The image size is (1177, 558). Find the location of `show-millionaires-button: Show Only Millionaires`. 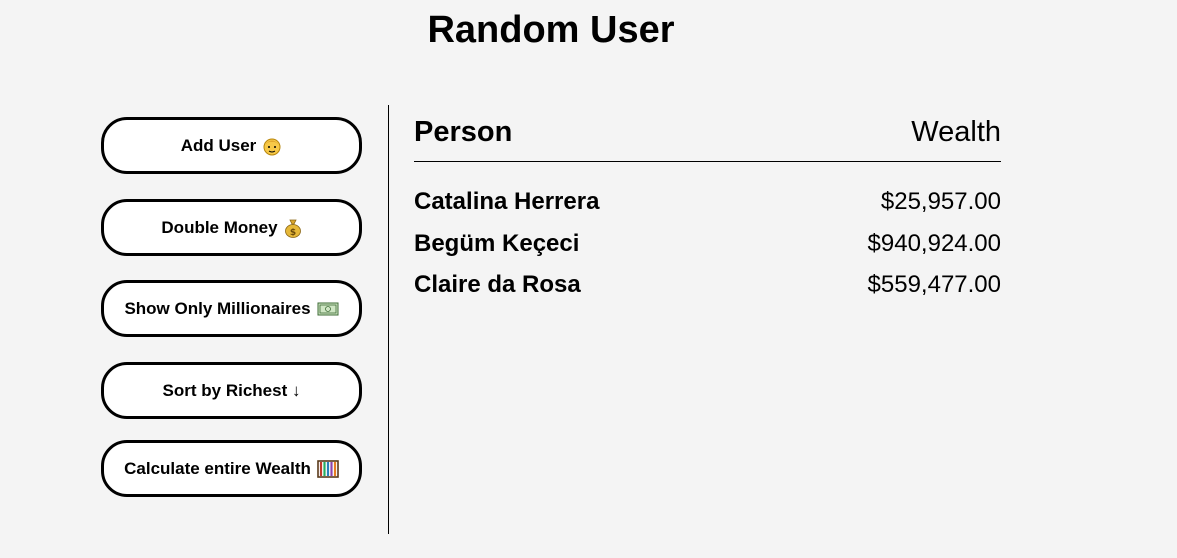

show-millionaires-button: Show Only Millionaires is located at coordinates (231, 308).